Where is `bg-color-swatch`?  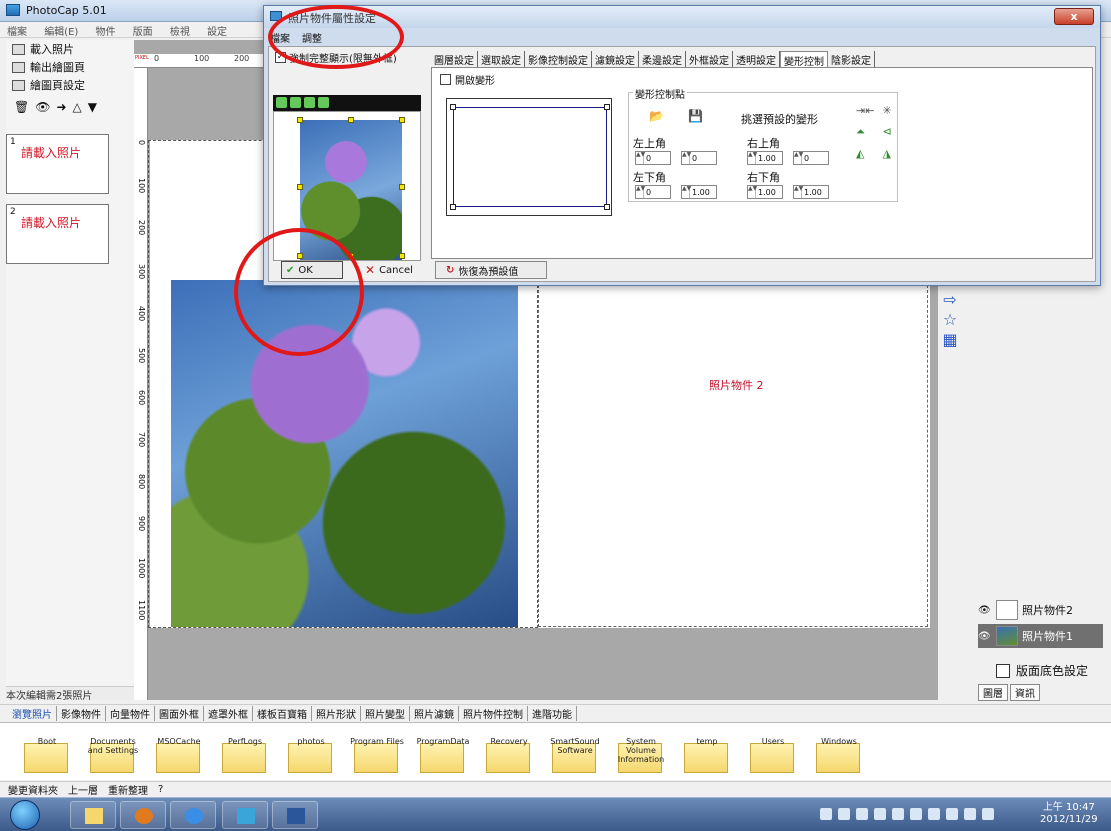 bg-color-swatch is located at coordinates (1003, 670).